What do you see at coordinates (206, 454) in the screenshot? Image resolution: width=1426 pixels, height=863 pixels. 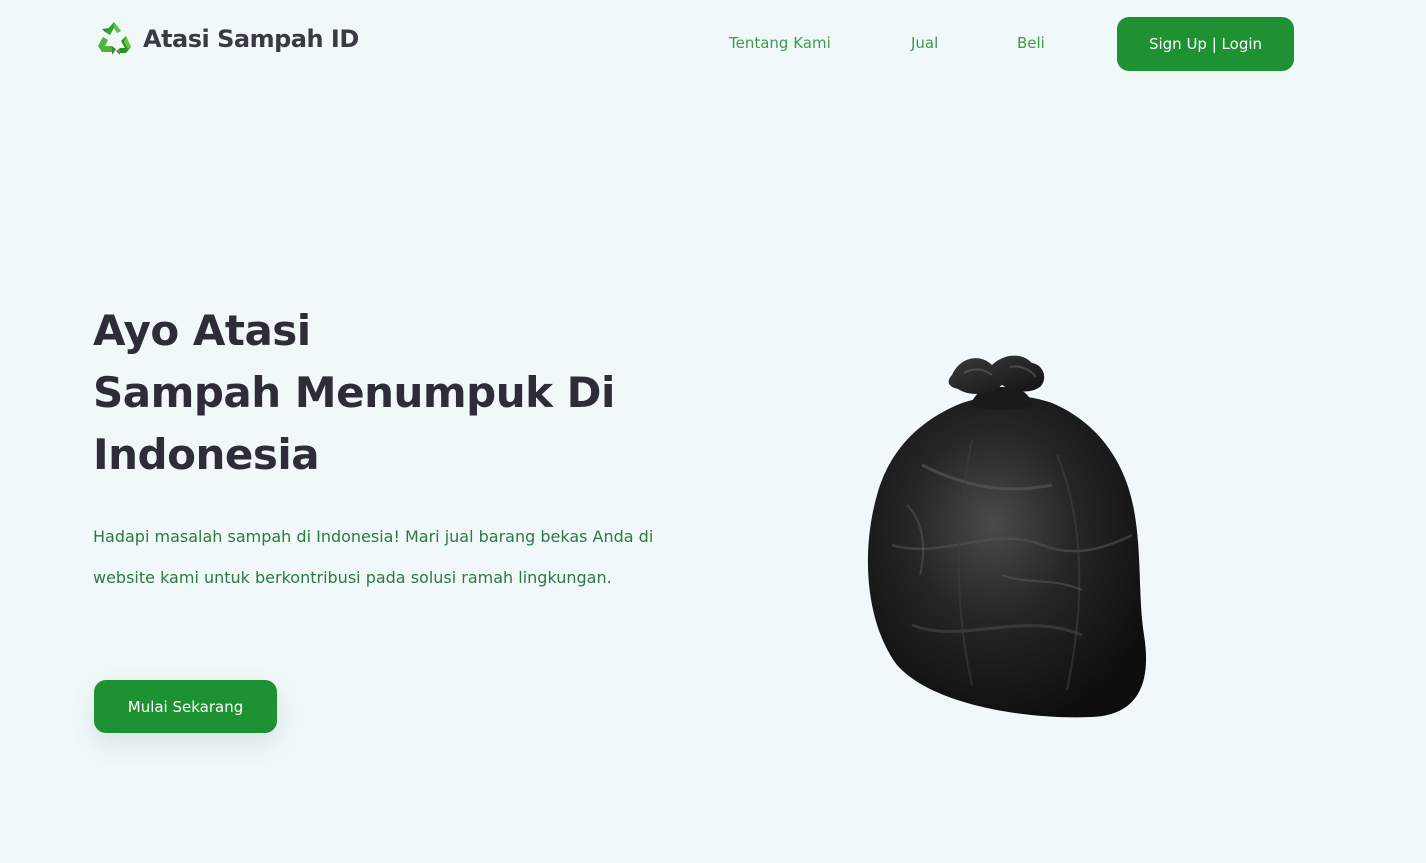 I see `hero-title-line-3: Indonesia` at bounding box center [206, 454].